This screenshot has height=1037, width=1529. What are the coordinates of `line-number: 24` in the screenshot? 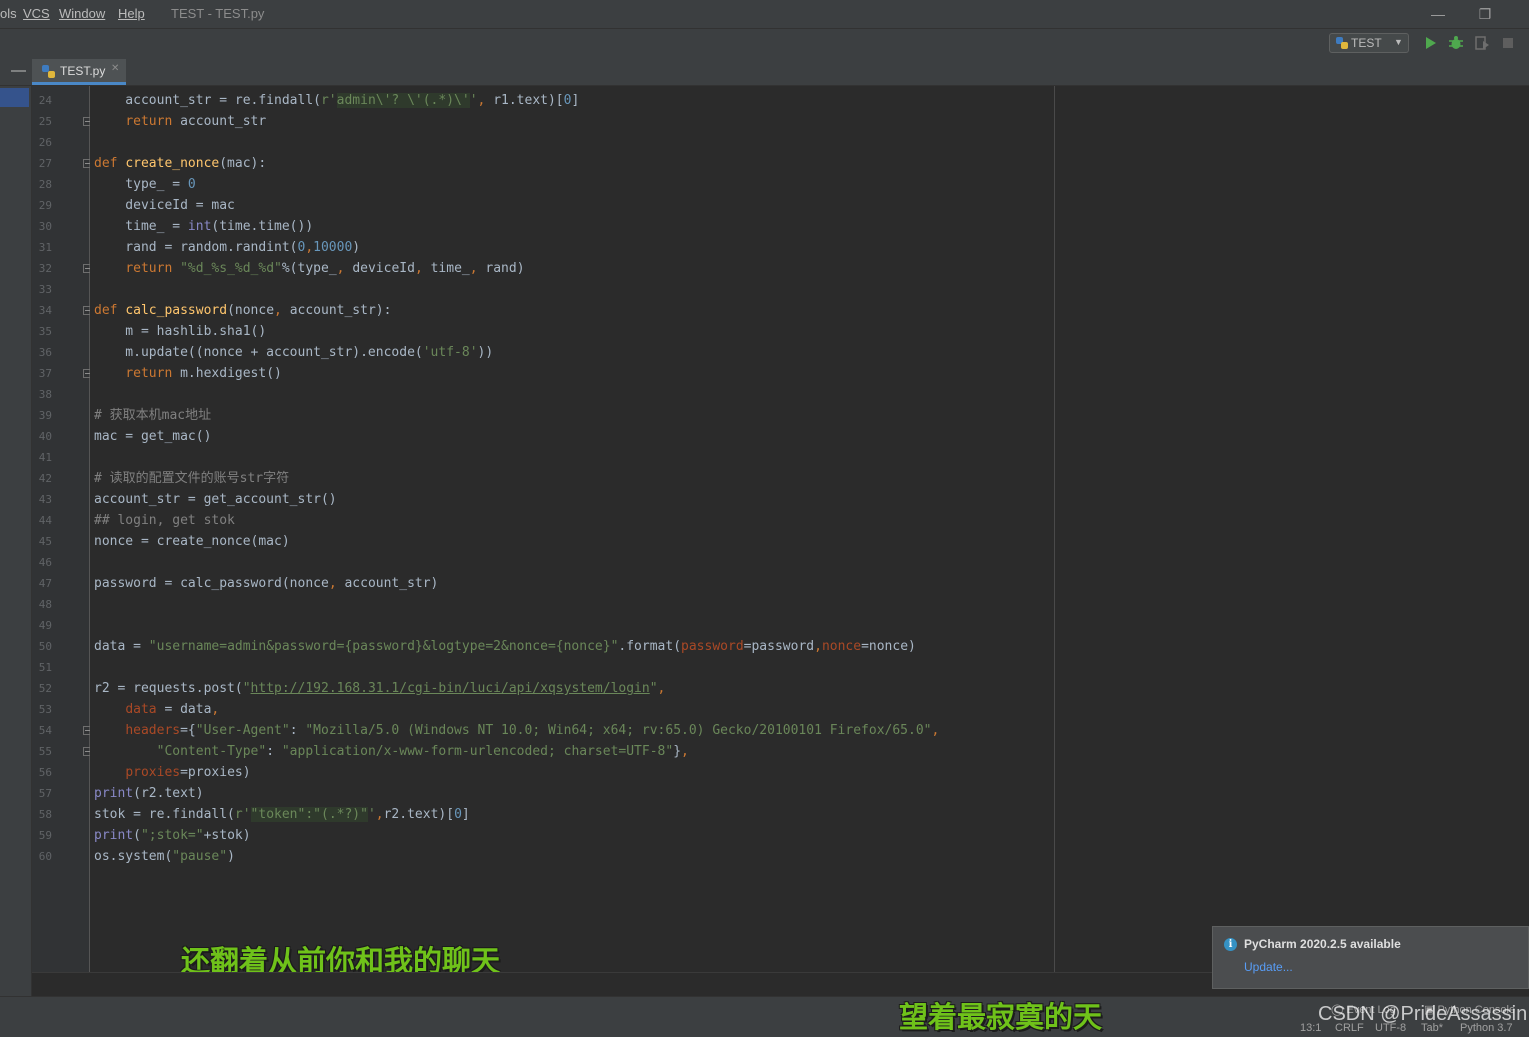 It's located at (45, 100).